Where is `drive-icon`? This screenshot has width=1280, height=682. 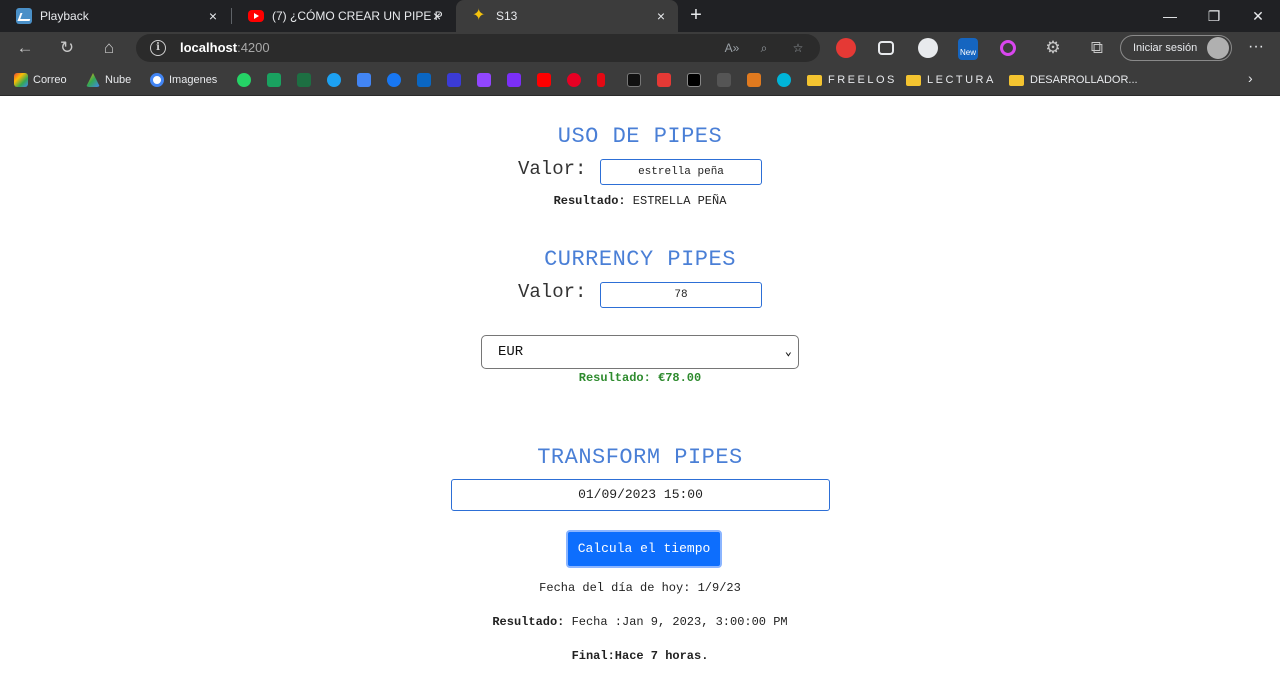 drive-icon is located at coordinates (93, 80).